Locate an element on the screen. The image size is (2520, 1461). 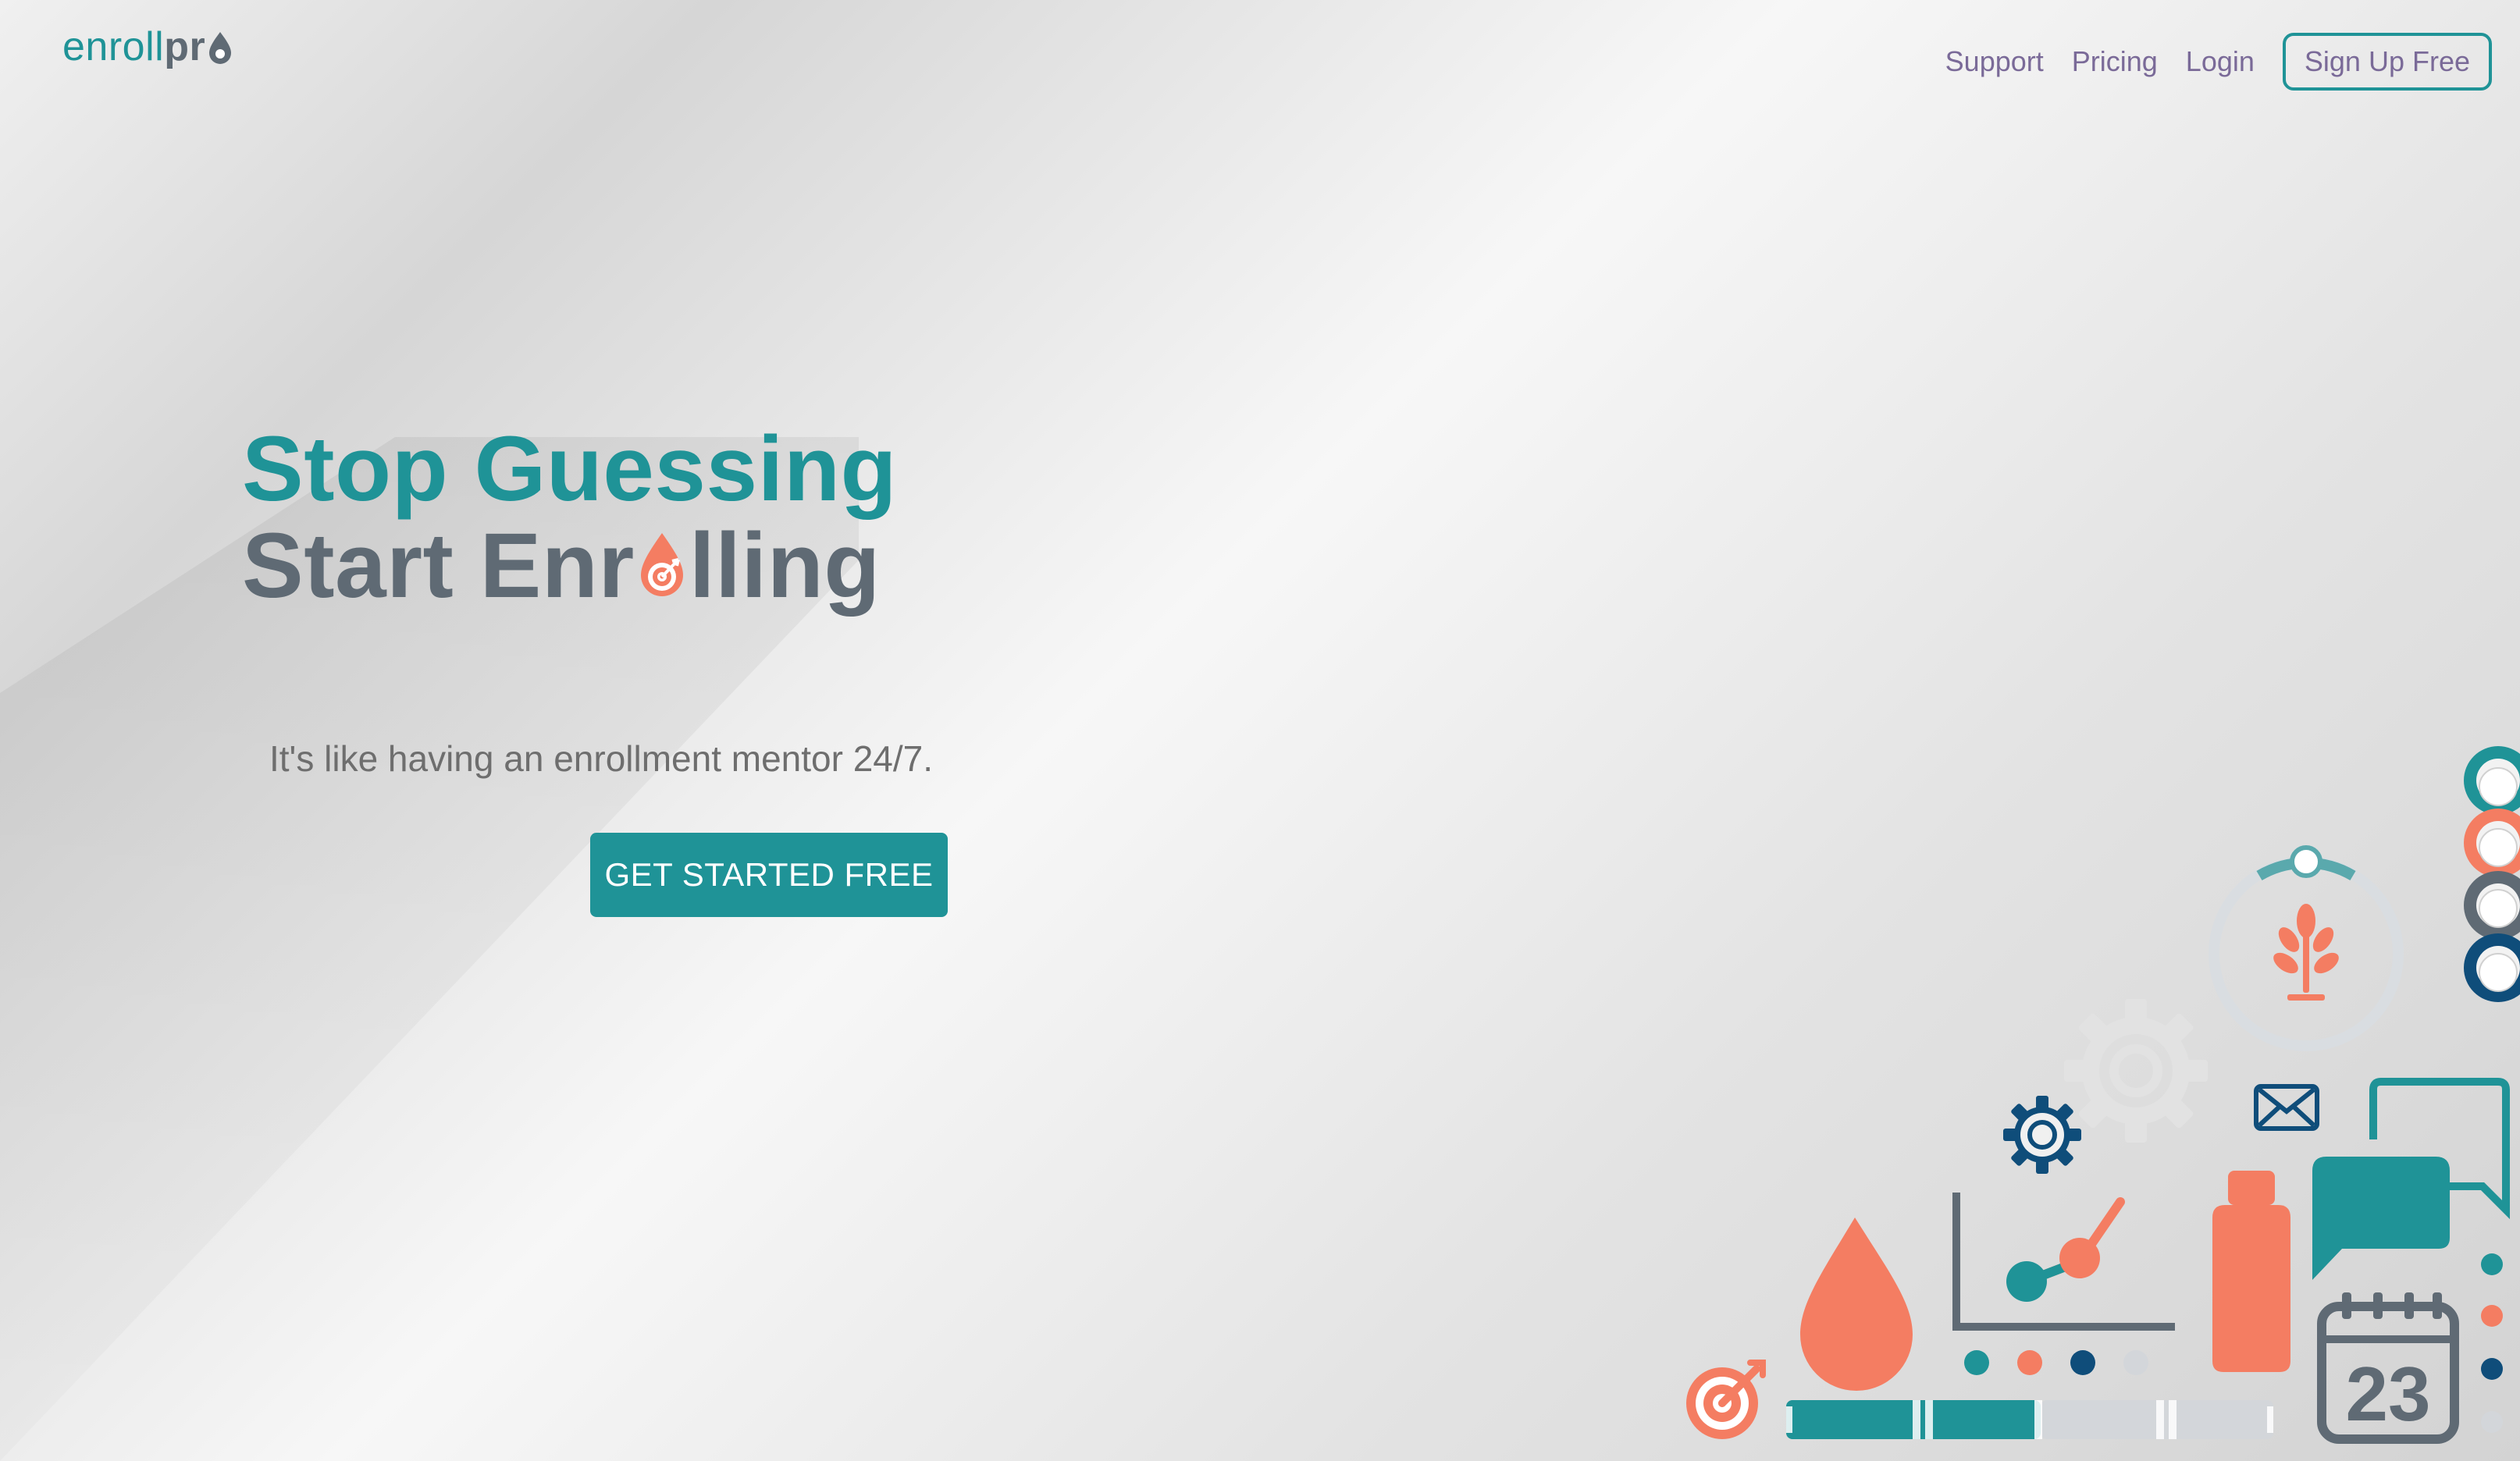
calendar-day: 23 is located at coordinates (2387, 1394).